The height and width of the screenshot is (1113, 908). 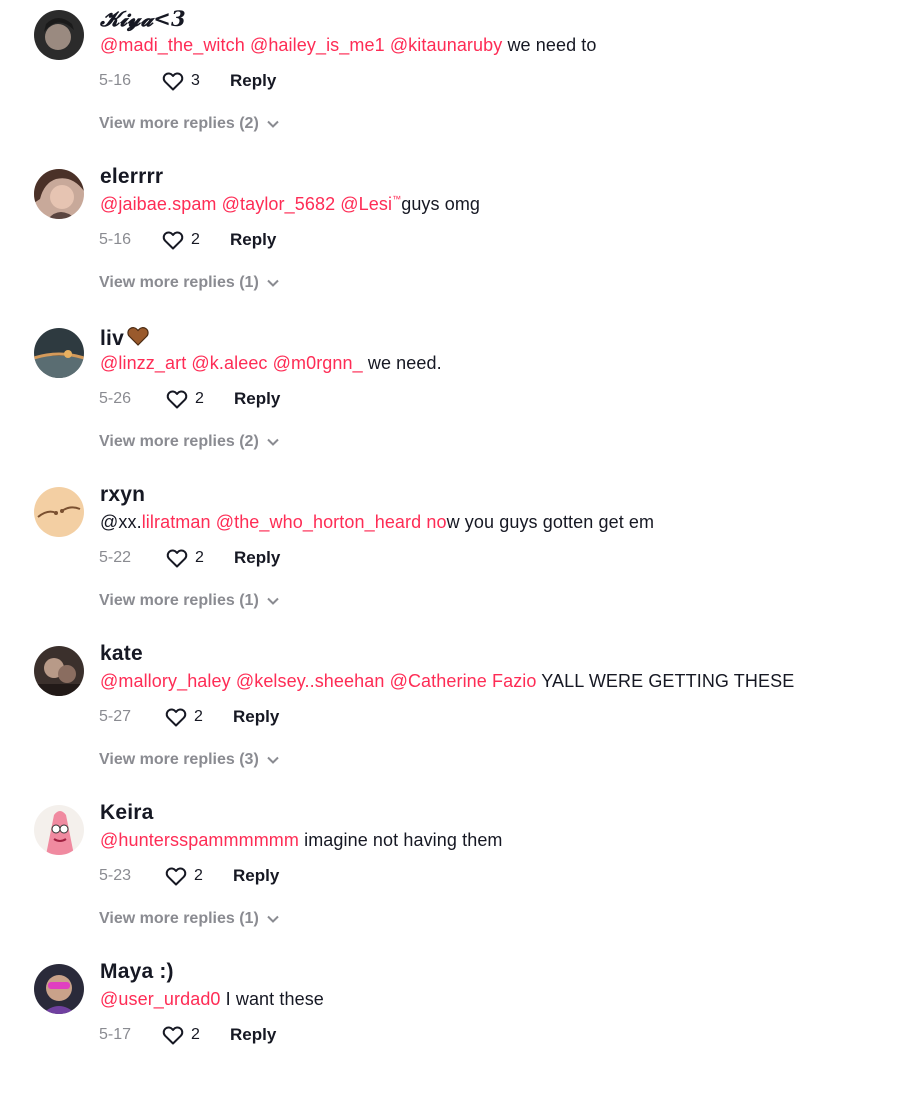 I want to click on mention-link: @Lesi, so click(x=366, y=204).